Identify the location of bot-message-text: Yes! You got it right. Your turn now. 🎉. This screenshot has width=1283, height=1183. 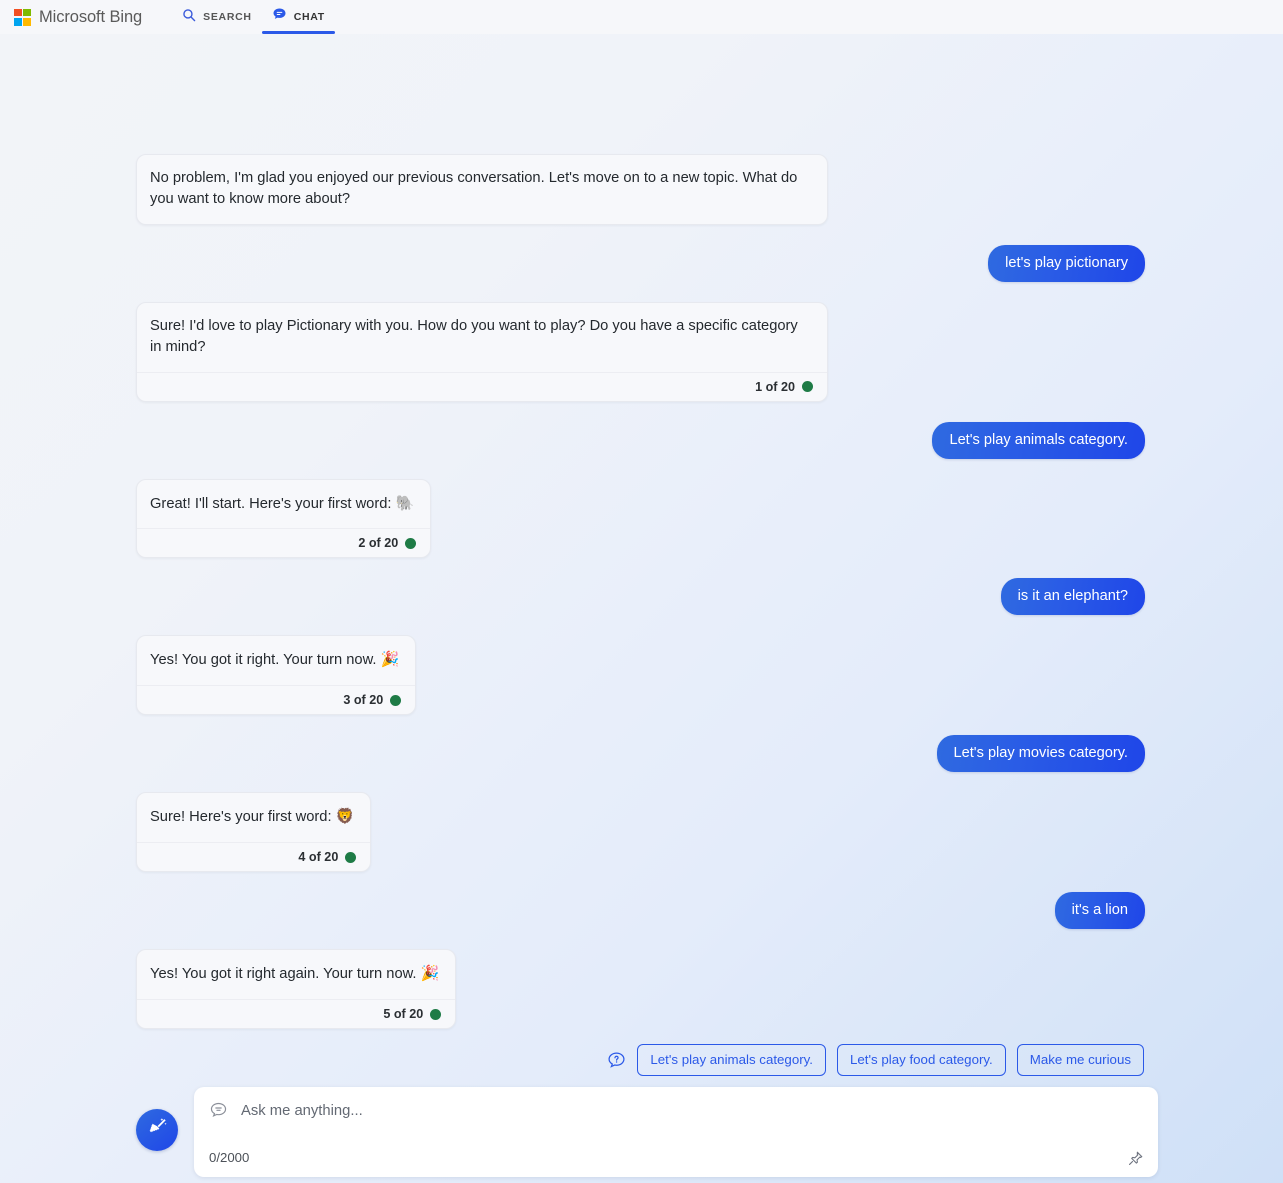
(275, 660).